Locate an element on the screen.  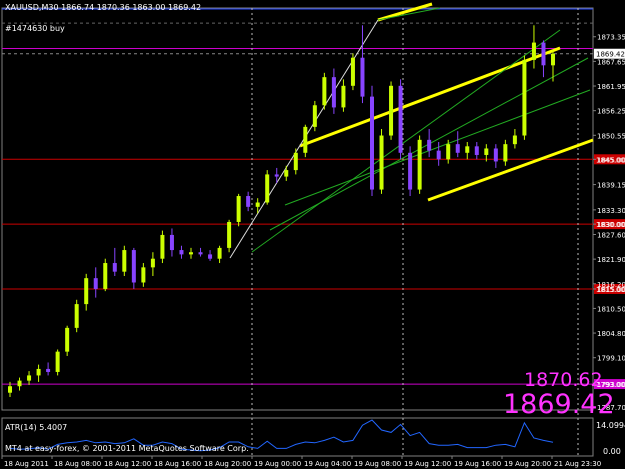
x-tick-label: 18 Aug 2011 is located at coordinates (26, 464).